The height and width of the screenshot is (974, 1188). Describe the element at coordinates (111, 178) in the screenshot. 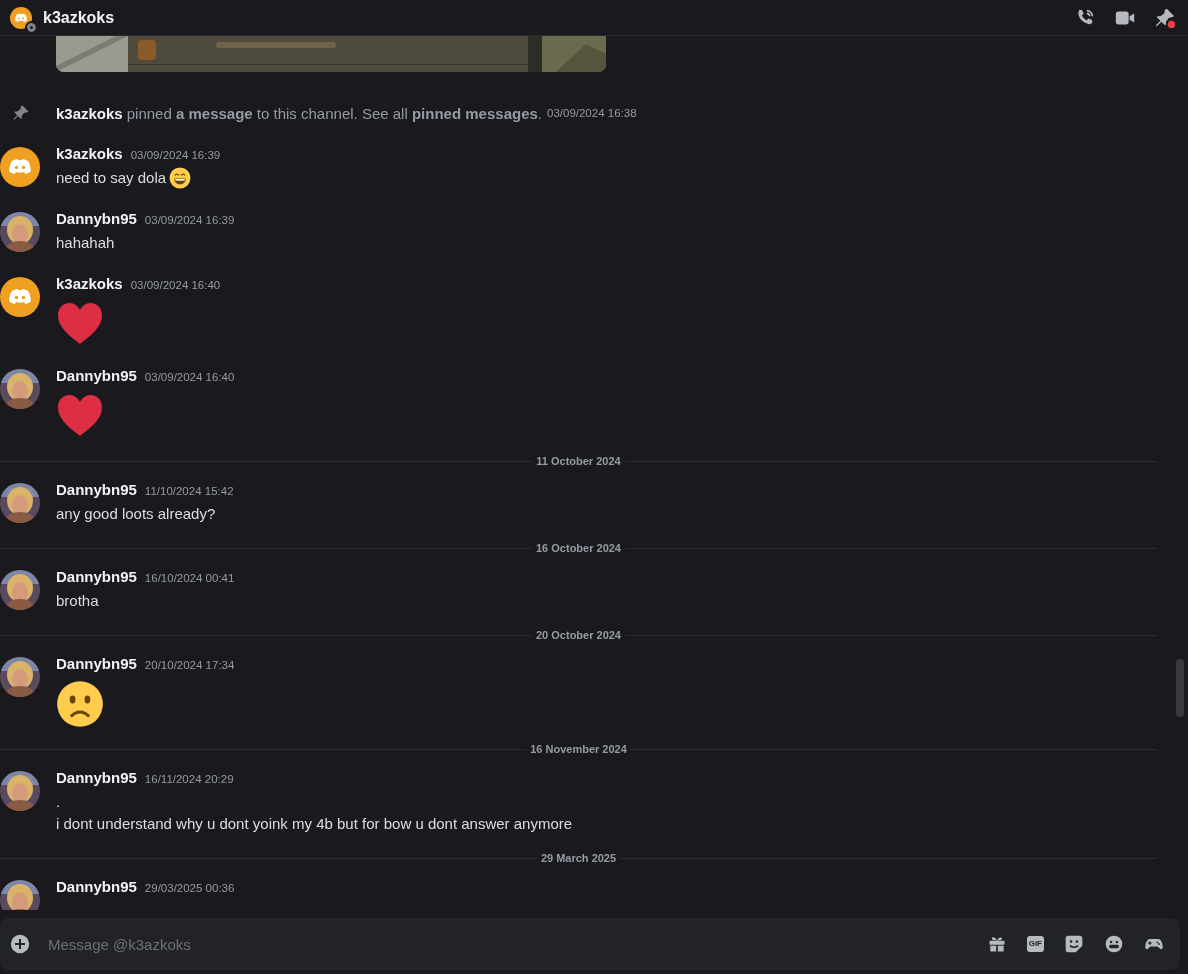

I see `message-text: need to say dola` at that location.